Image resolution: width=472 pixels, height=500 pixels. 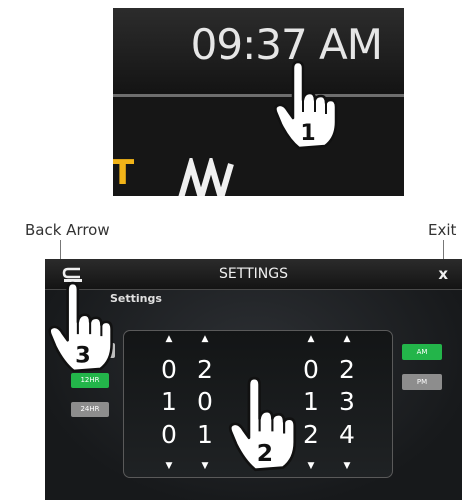 What do you see at coordinates (422, 352) in the screenshot?
I see `am-button: AM` at bounding box center [422, 352].